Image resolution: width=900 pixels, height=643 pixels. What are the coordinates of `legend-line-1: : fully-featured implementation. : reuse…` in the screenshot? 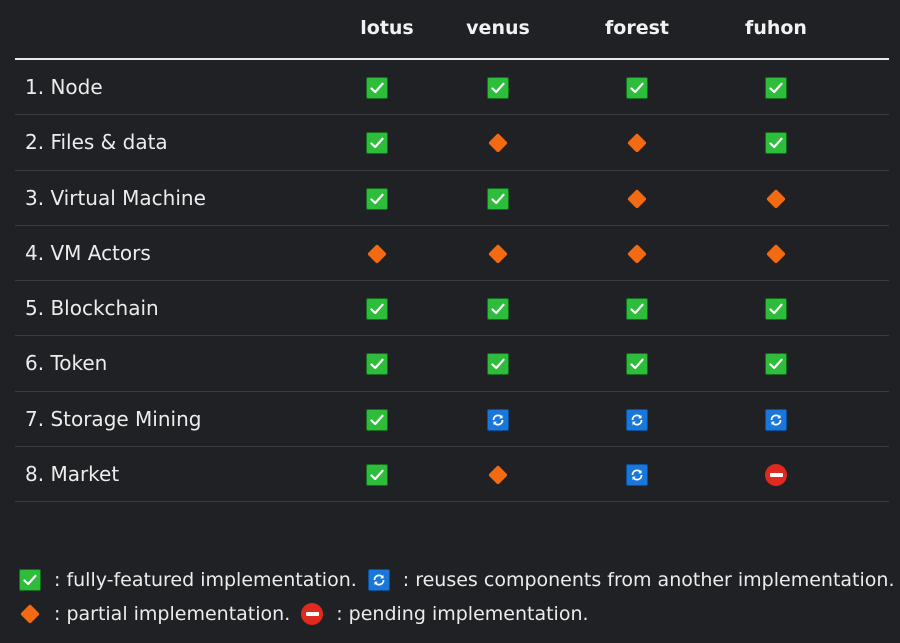 It's located at (459, 580).